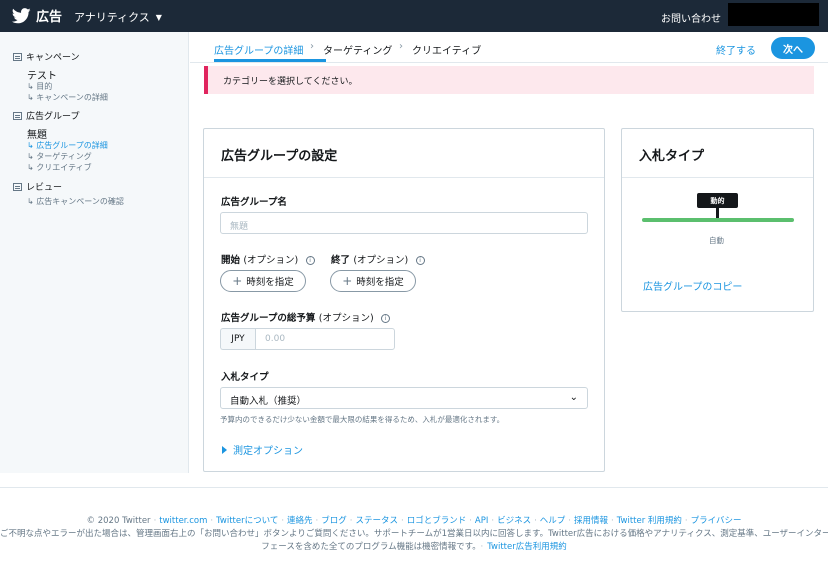 This screenshot has width=828, height=565. What do you see at coordinates (275, 339) in the screenshot?
I see `budget-placeholder: 0.00` at bounding box center [275, 339].